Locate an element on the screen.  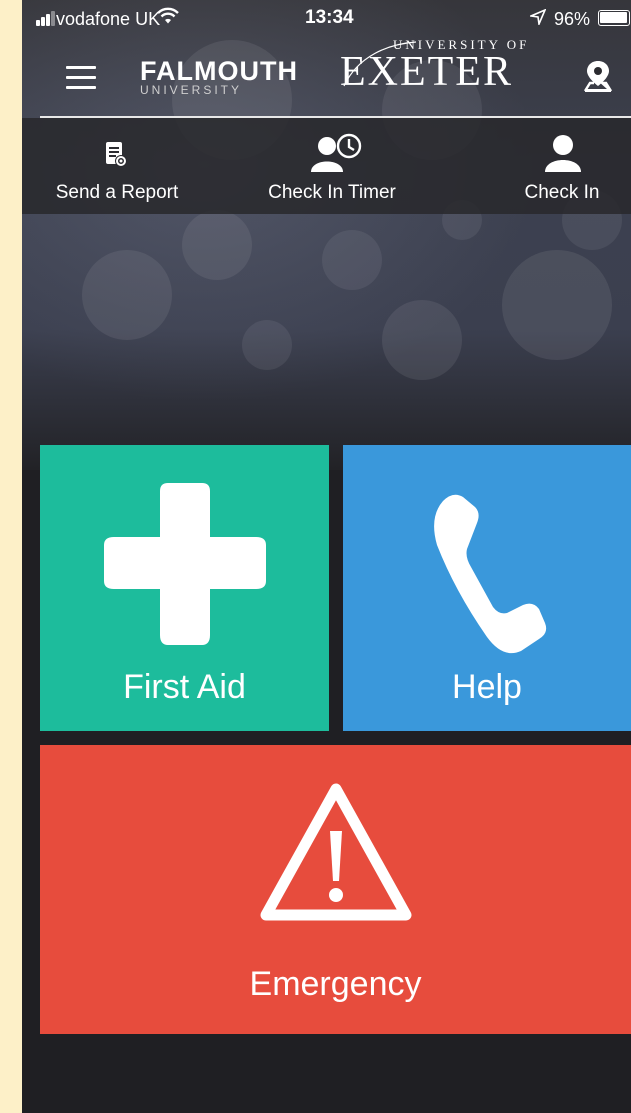
send-report-button: Send a Report is located at coordinates (117, 166).